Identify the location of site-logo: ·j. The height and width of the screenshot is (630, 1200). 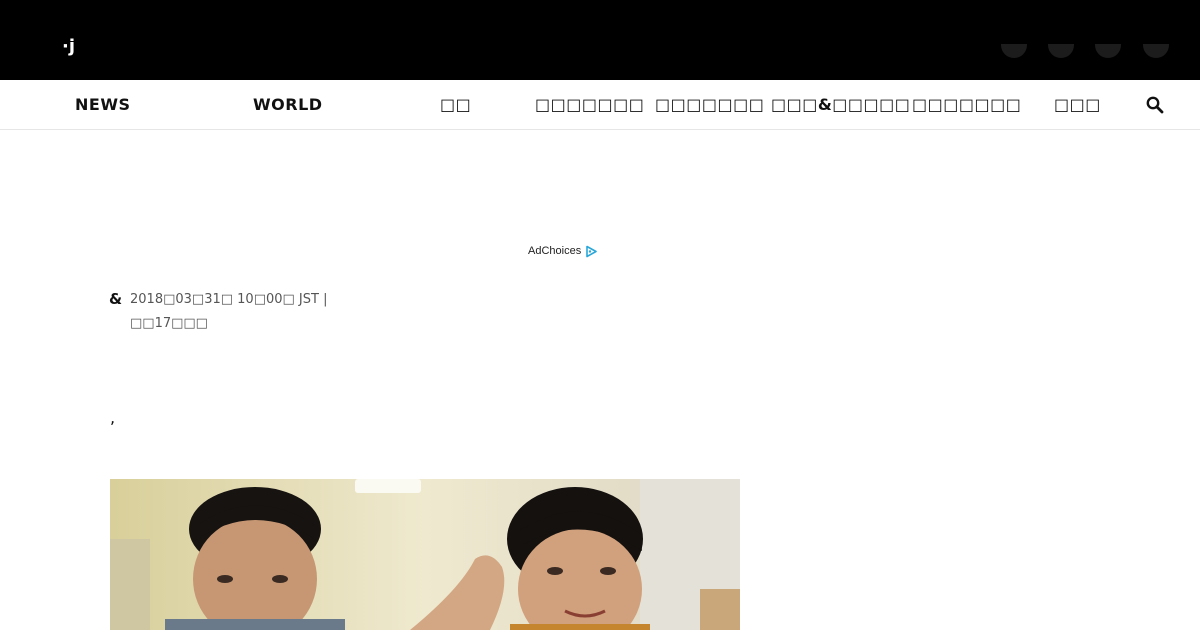
(76, 50).